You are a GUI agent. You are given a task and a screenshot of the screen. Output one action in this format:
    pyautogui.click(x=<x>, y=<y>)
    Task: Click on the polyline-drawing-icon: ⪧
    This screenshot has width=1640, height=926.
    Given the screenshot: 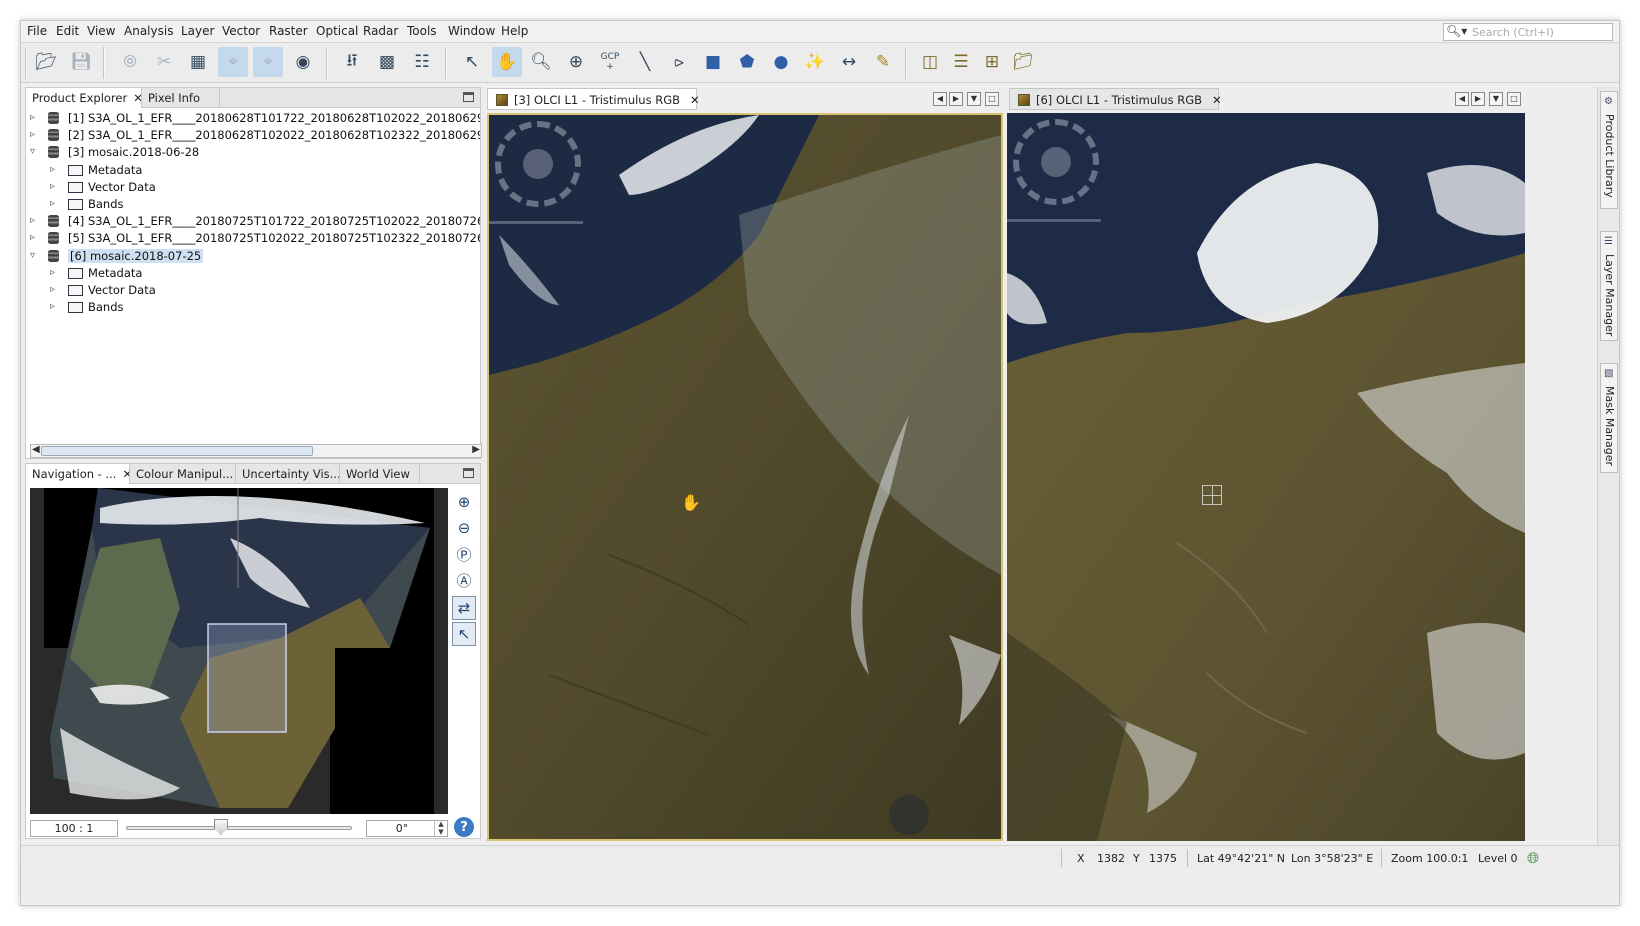 What is the action you would take?
    pyautogui.click(x=679, y=62)
    